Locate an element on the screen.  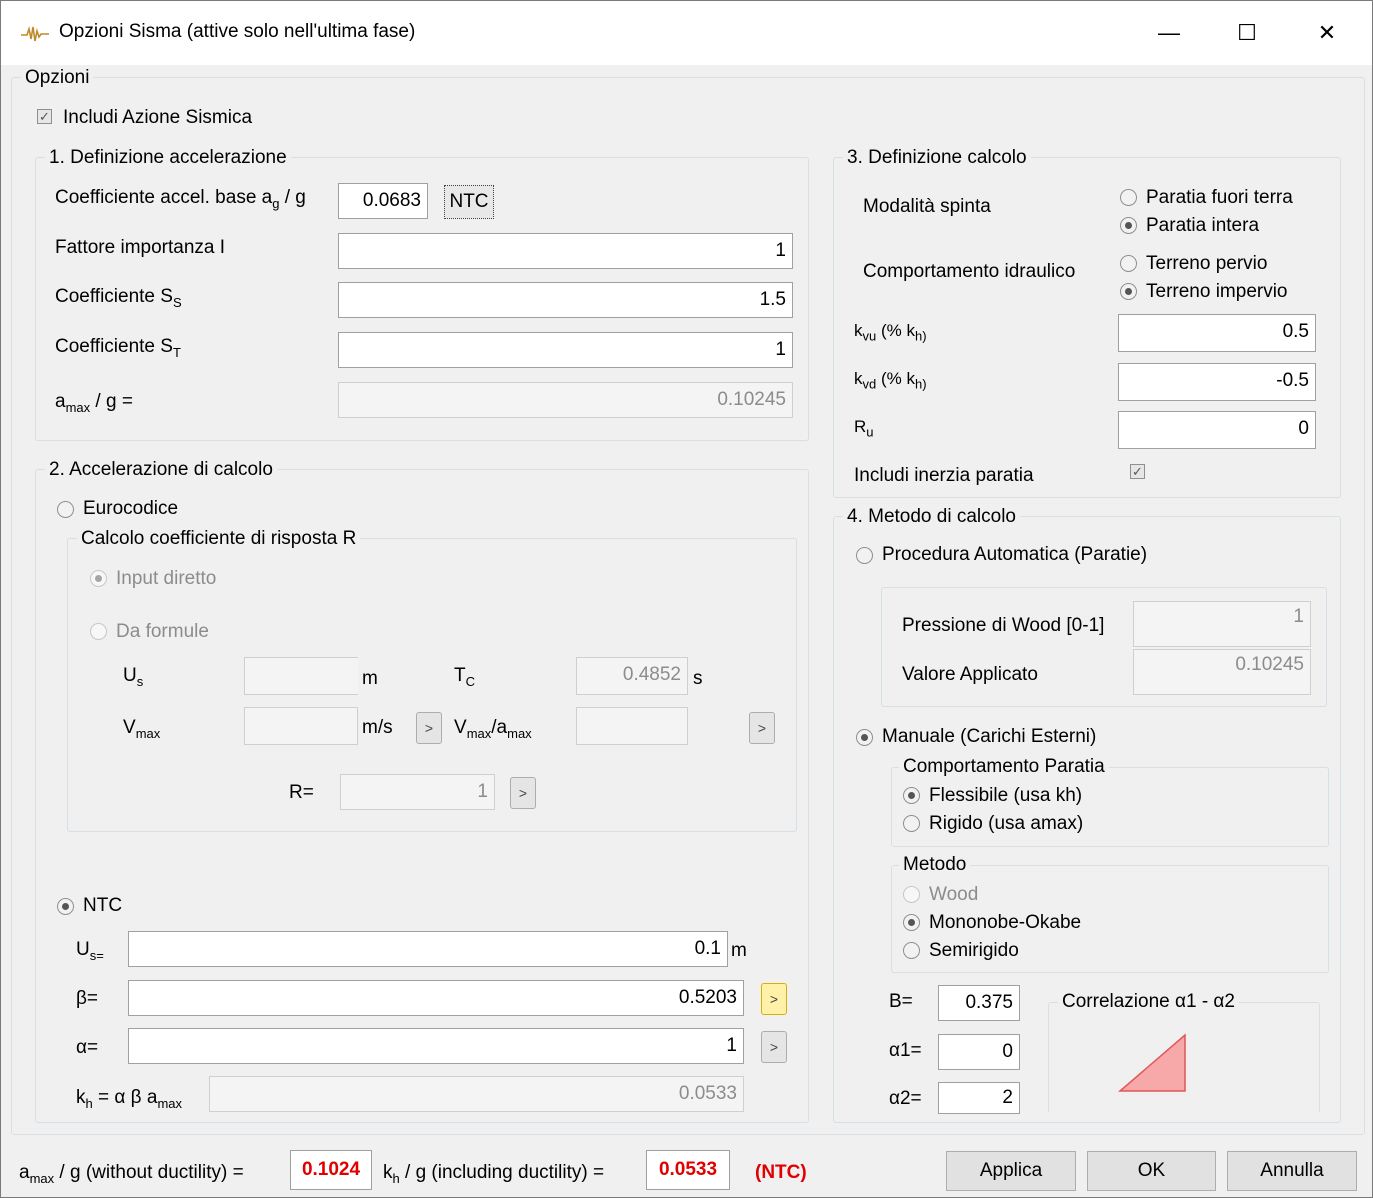
a1-label: α1= is located at coordinates (905, 1050).